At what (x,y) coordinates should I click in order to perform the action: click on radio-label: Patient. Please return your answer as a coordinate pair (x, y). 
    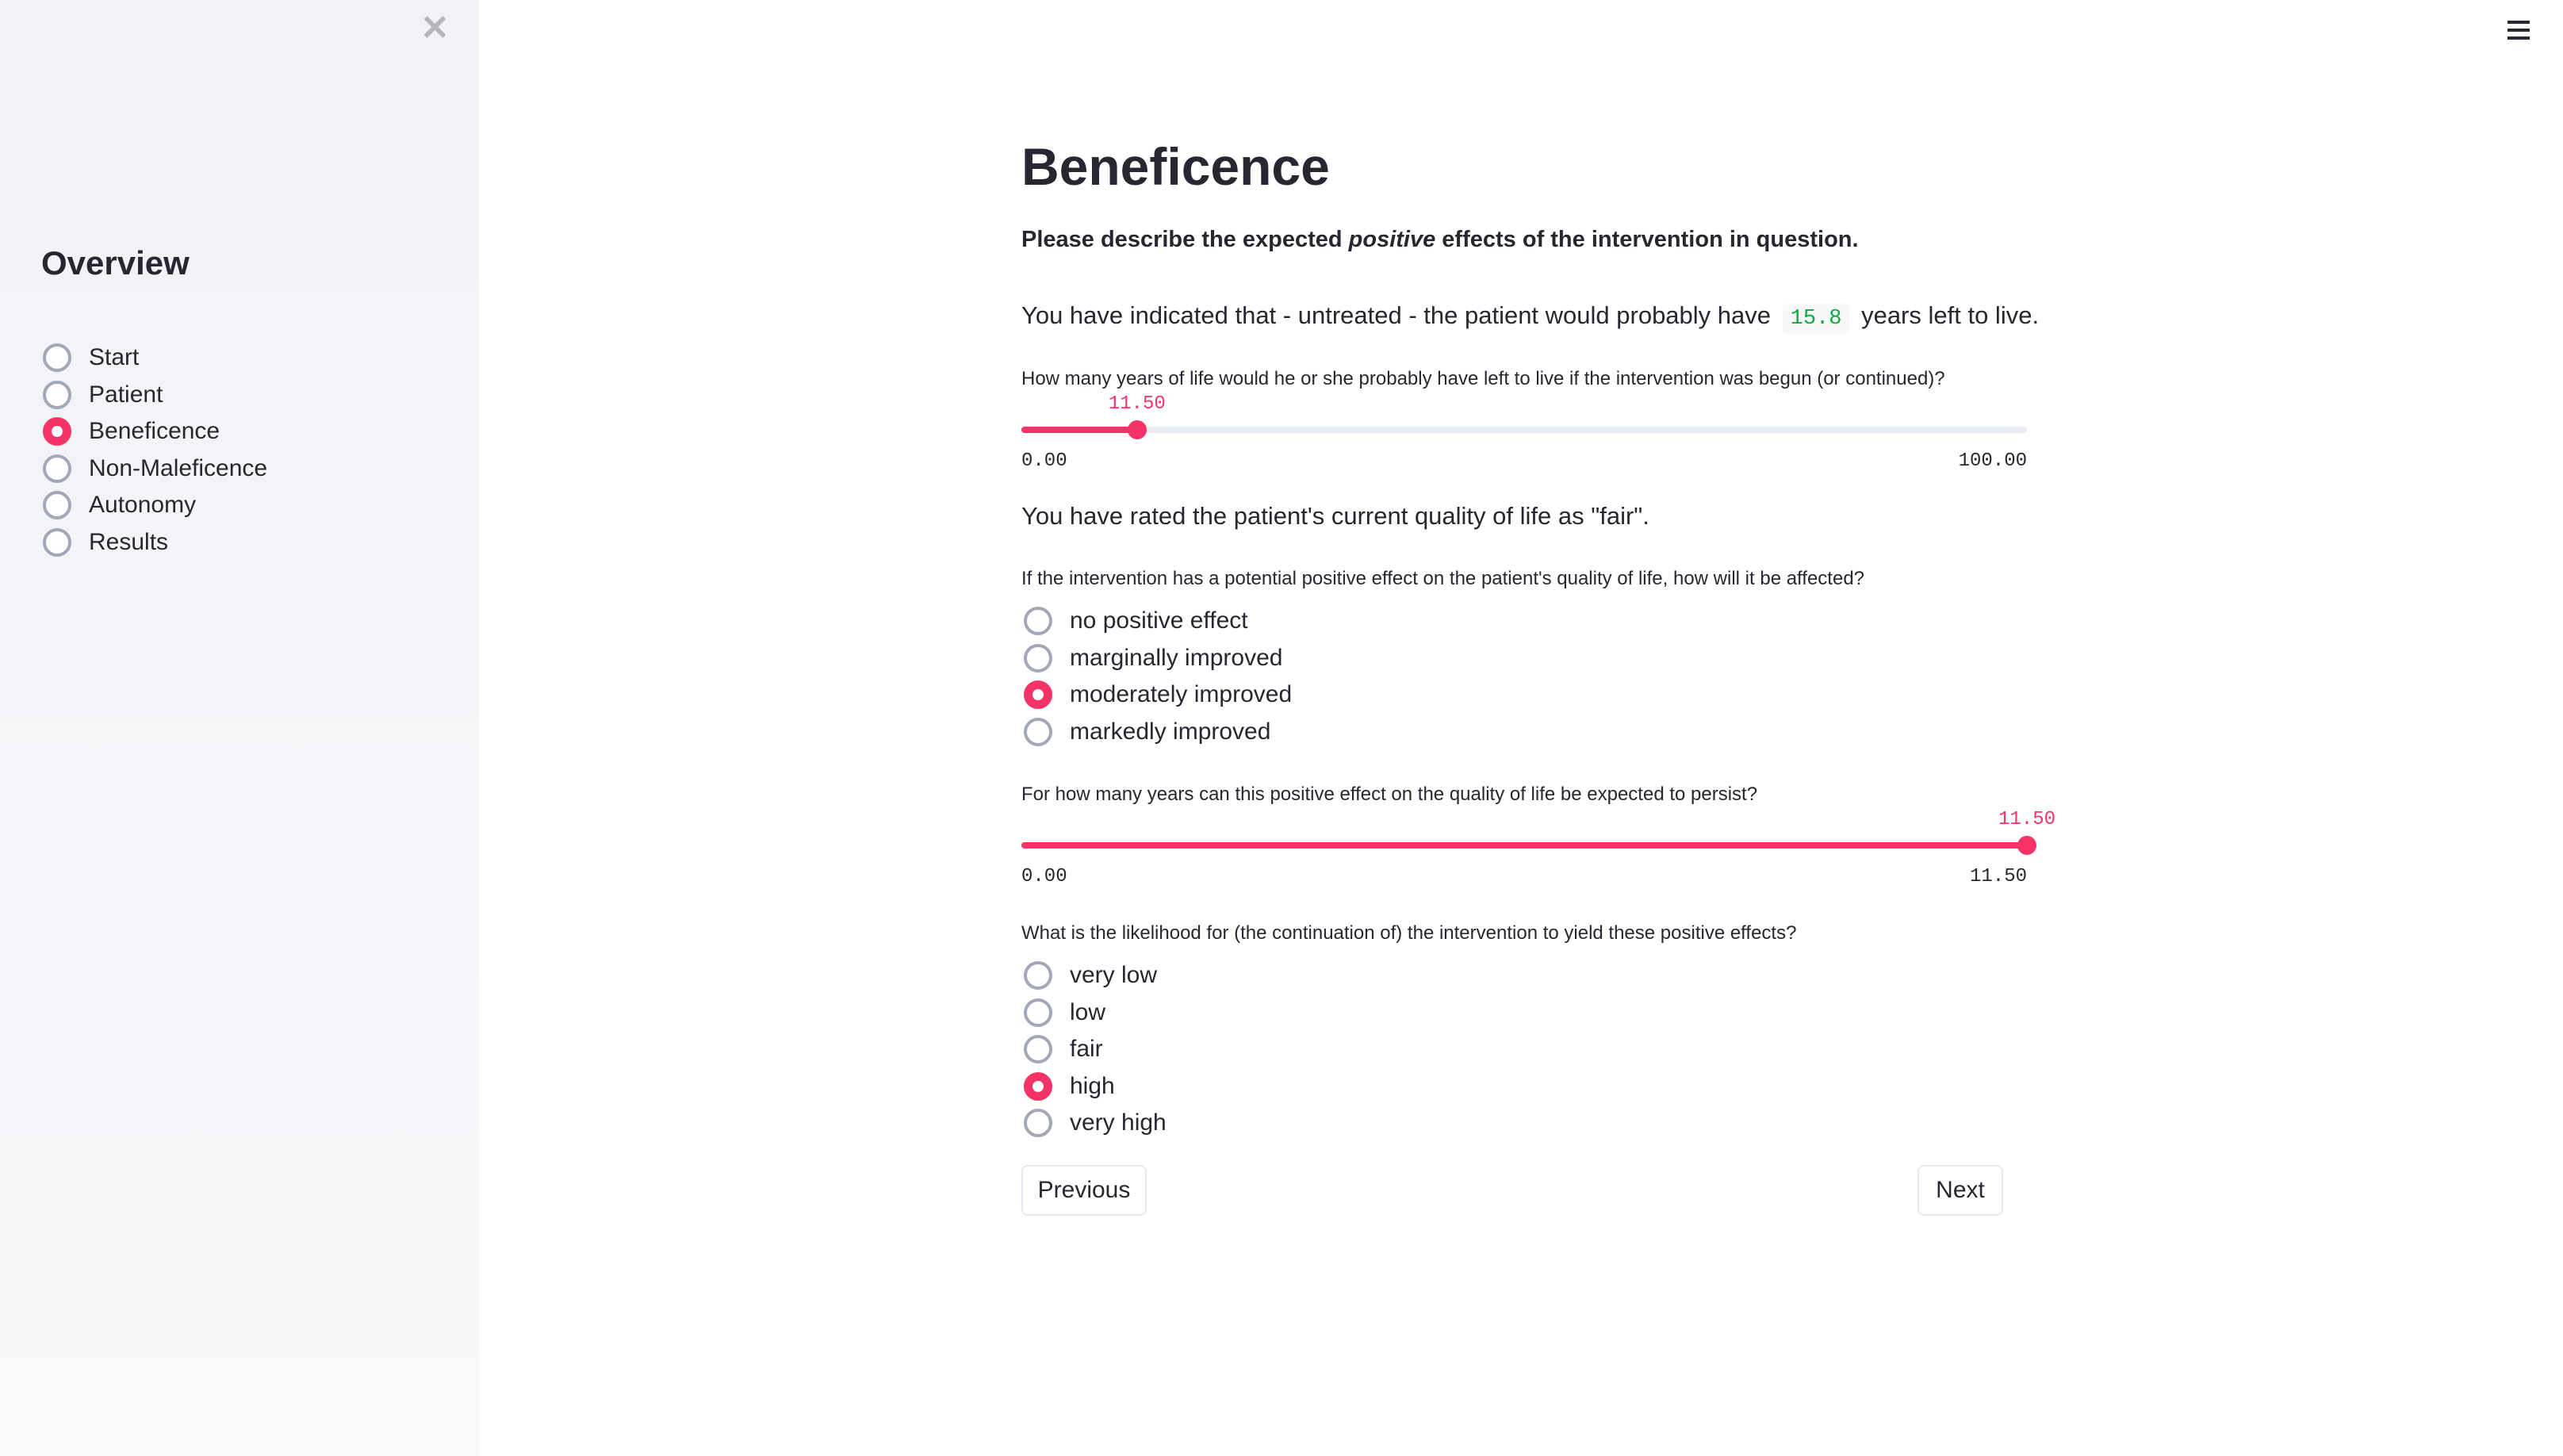
    Looking at the image, I should click on (126, 394).